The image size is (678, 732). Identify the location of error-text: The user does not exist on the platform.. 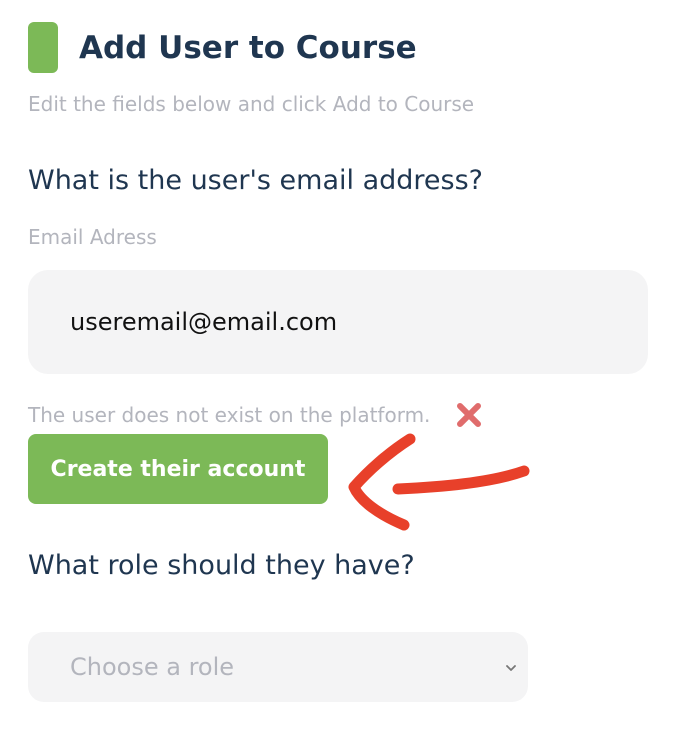
(229, 415).